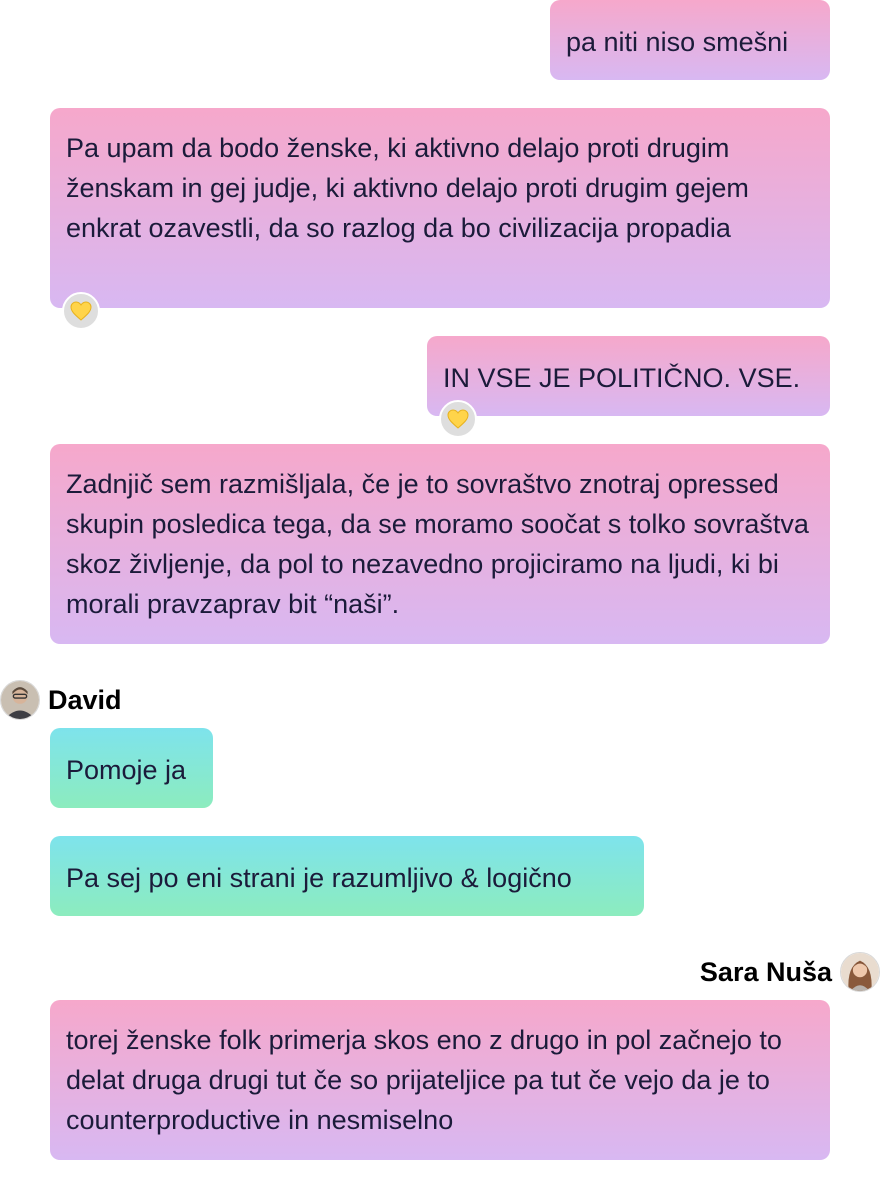  I want to click on message-text: Pomoje ja, so click(126, 770).